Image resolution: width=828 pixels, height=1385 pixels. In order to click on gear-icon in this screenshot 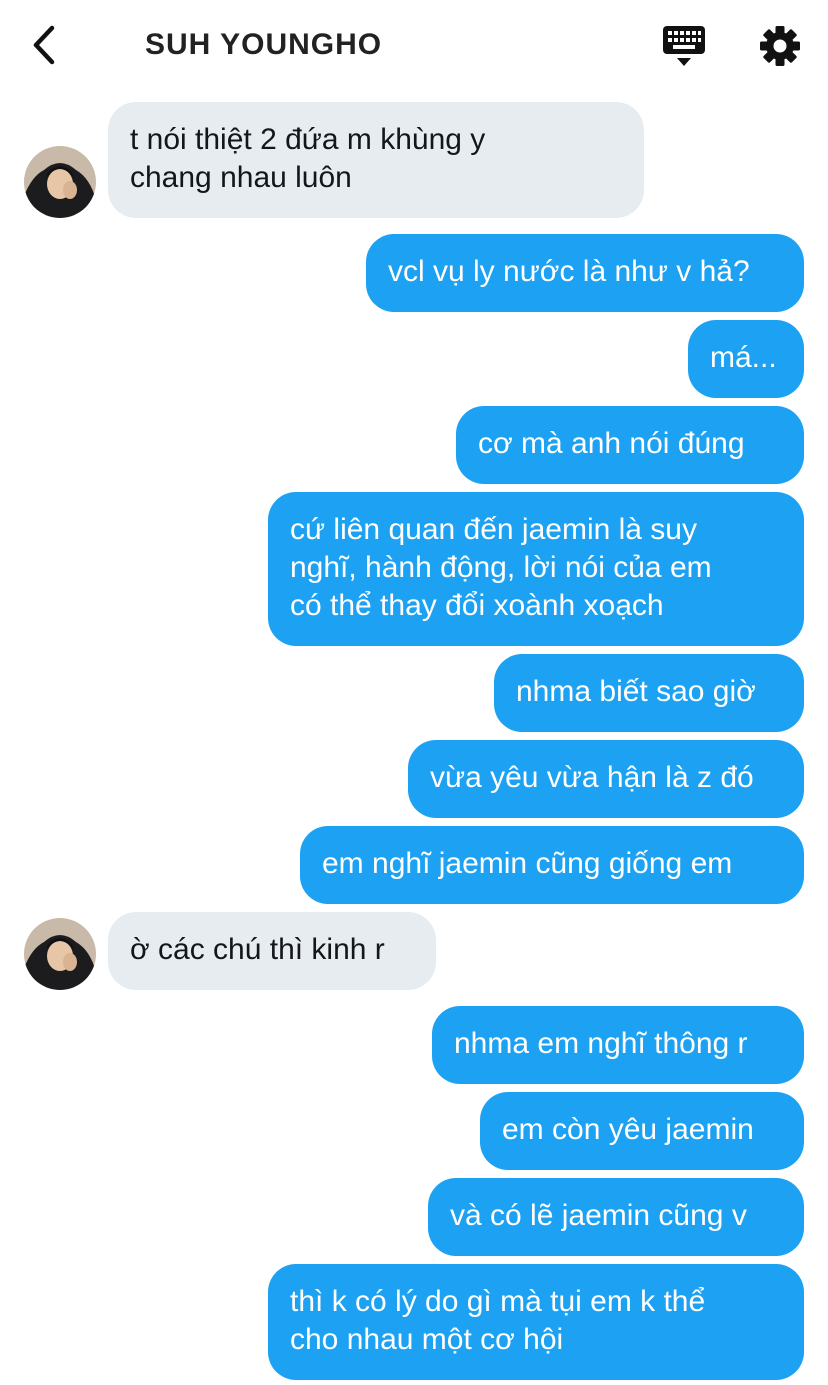, I will do `click(780, 46)`.